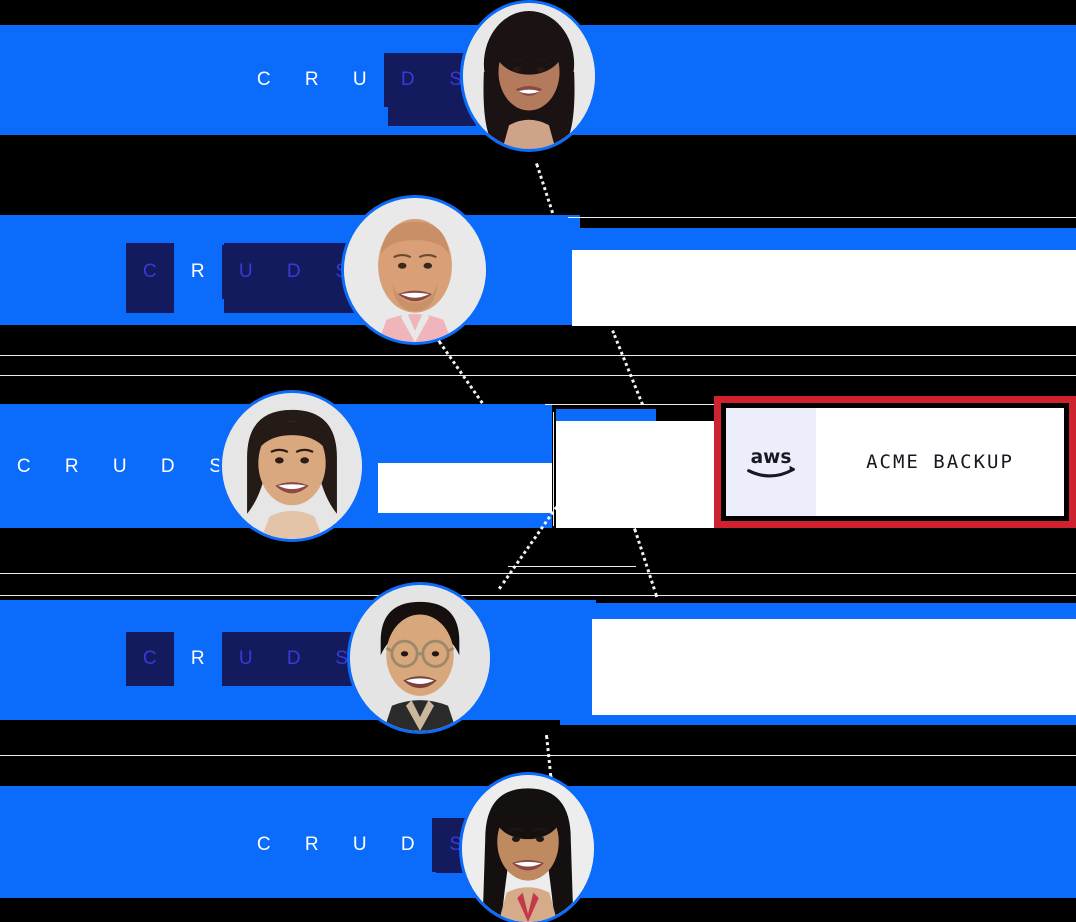 This screenshot has height=922, width=1076. I want to click on avatar-person-1-image, so click(529, 76).